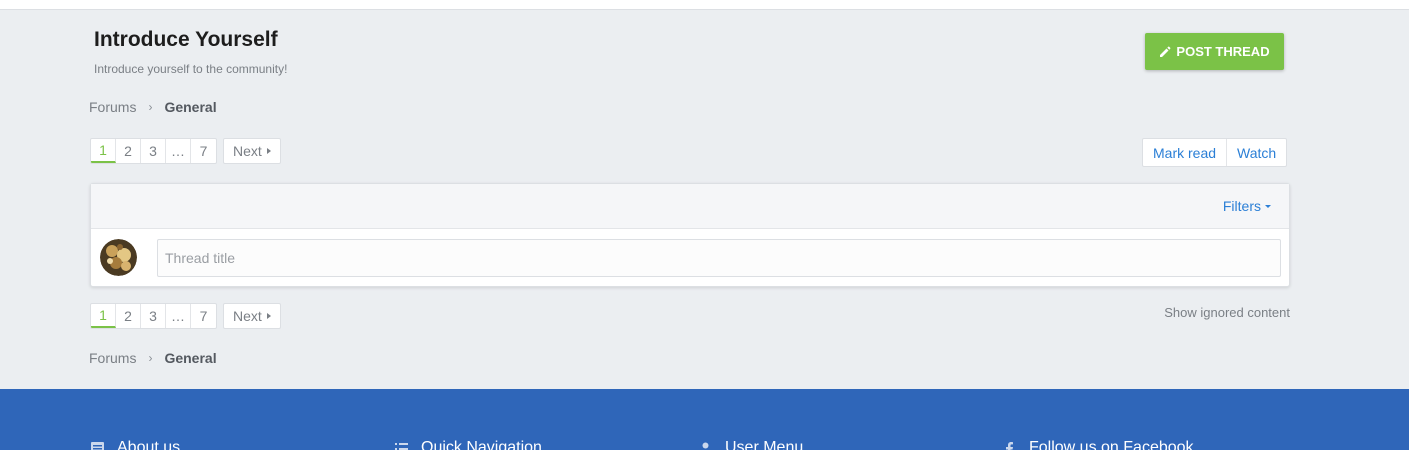 This screenshot has width=1409, height=450. I want to click on footer-quick-navigation-label: Quick Navigation, so click(481, 444).